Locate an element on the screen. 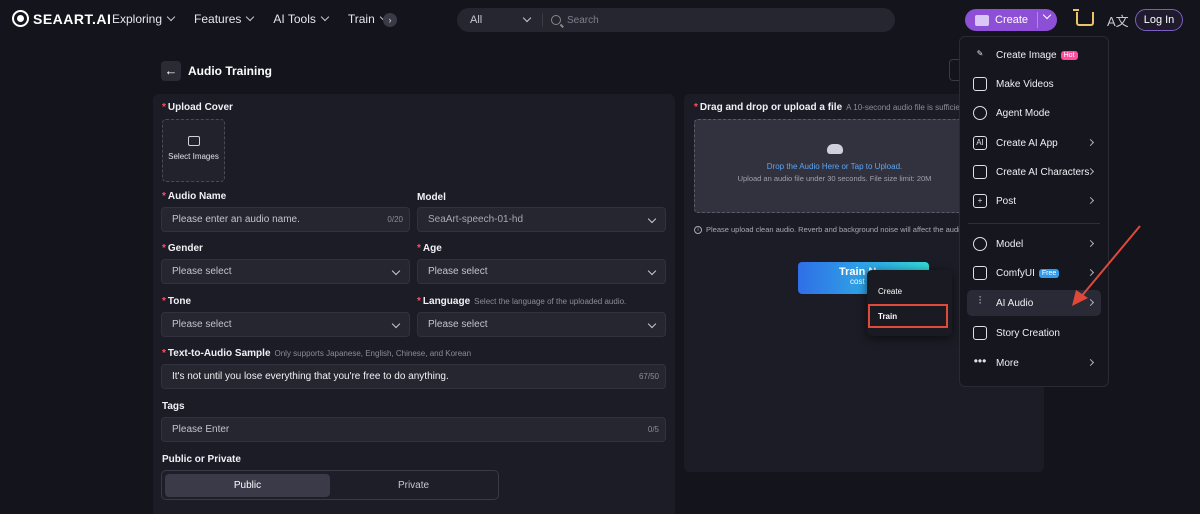 This screenshot has width=1200, height=514. menu-post: + Post is located at coordinates (1034, 201).